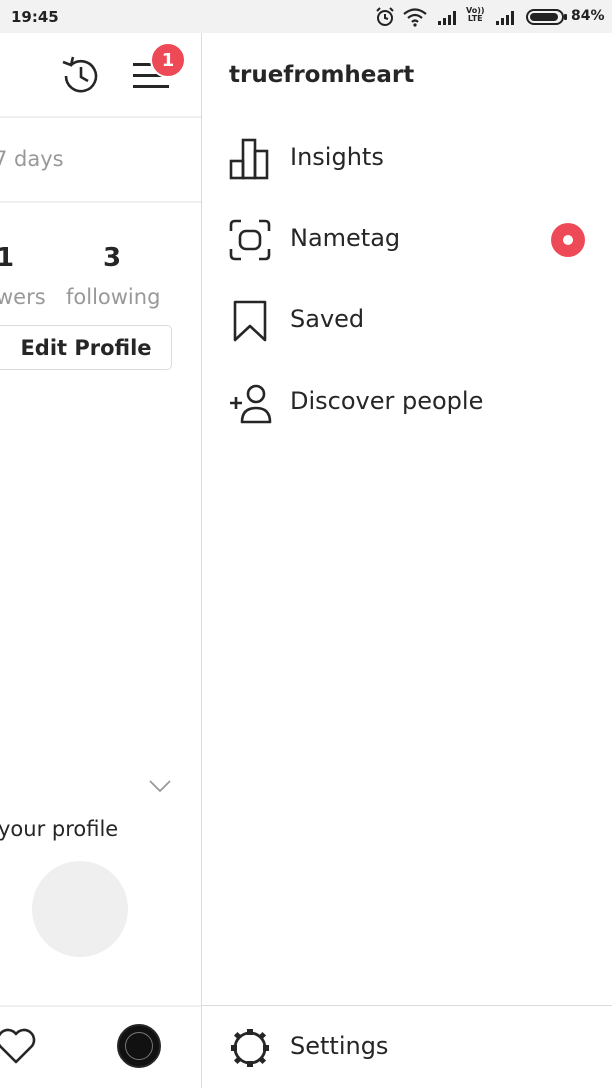 The image size is (612, 1088). What do you see at coordinates (112, 258) in the screenshot?
I see `following-count: 3` at bounding box center [112, 258].